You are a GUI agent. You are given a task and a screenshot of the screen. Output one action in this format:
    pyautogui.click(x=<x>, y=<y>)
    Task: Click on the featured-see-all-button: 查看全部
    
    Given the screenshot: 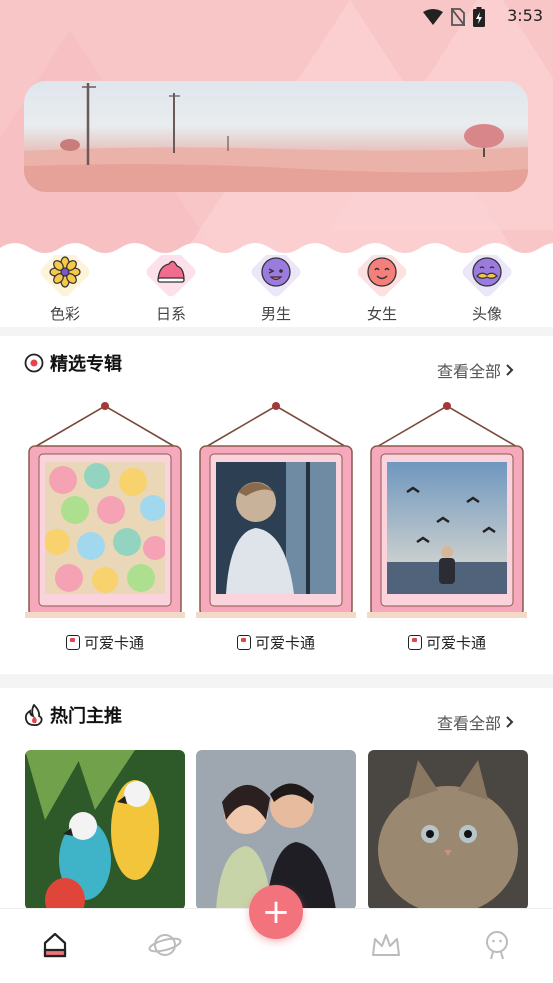 What is the action you would take?
    pyautogui.click(x=476, y=370)
    